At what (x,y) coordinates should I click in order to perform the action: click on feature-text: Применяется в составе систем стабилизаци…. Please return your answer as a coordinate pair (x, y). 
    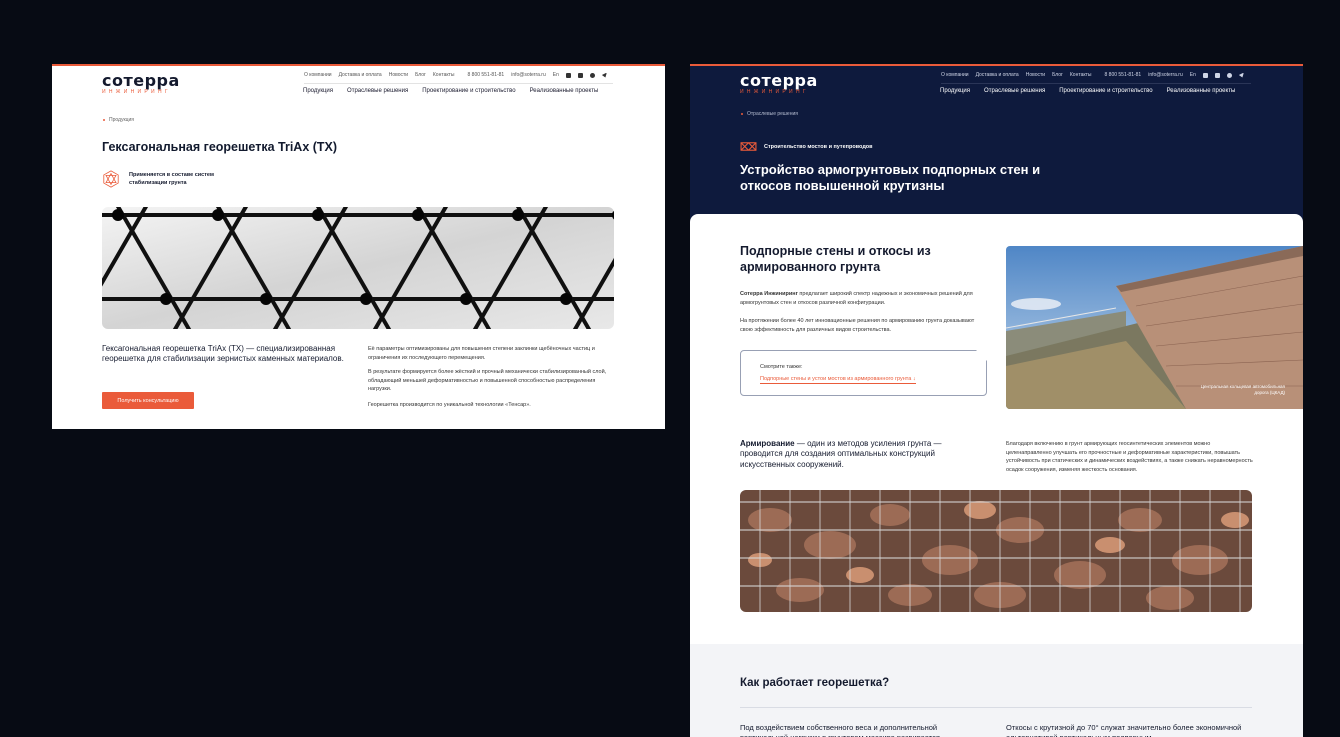
    Looking at the image, I should click on (171, 179).